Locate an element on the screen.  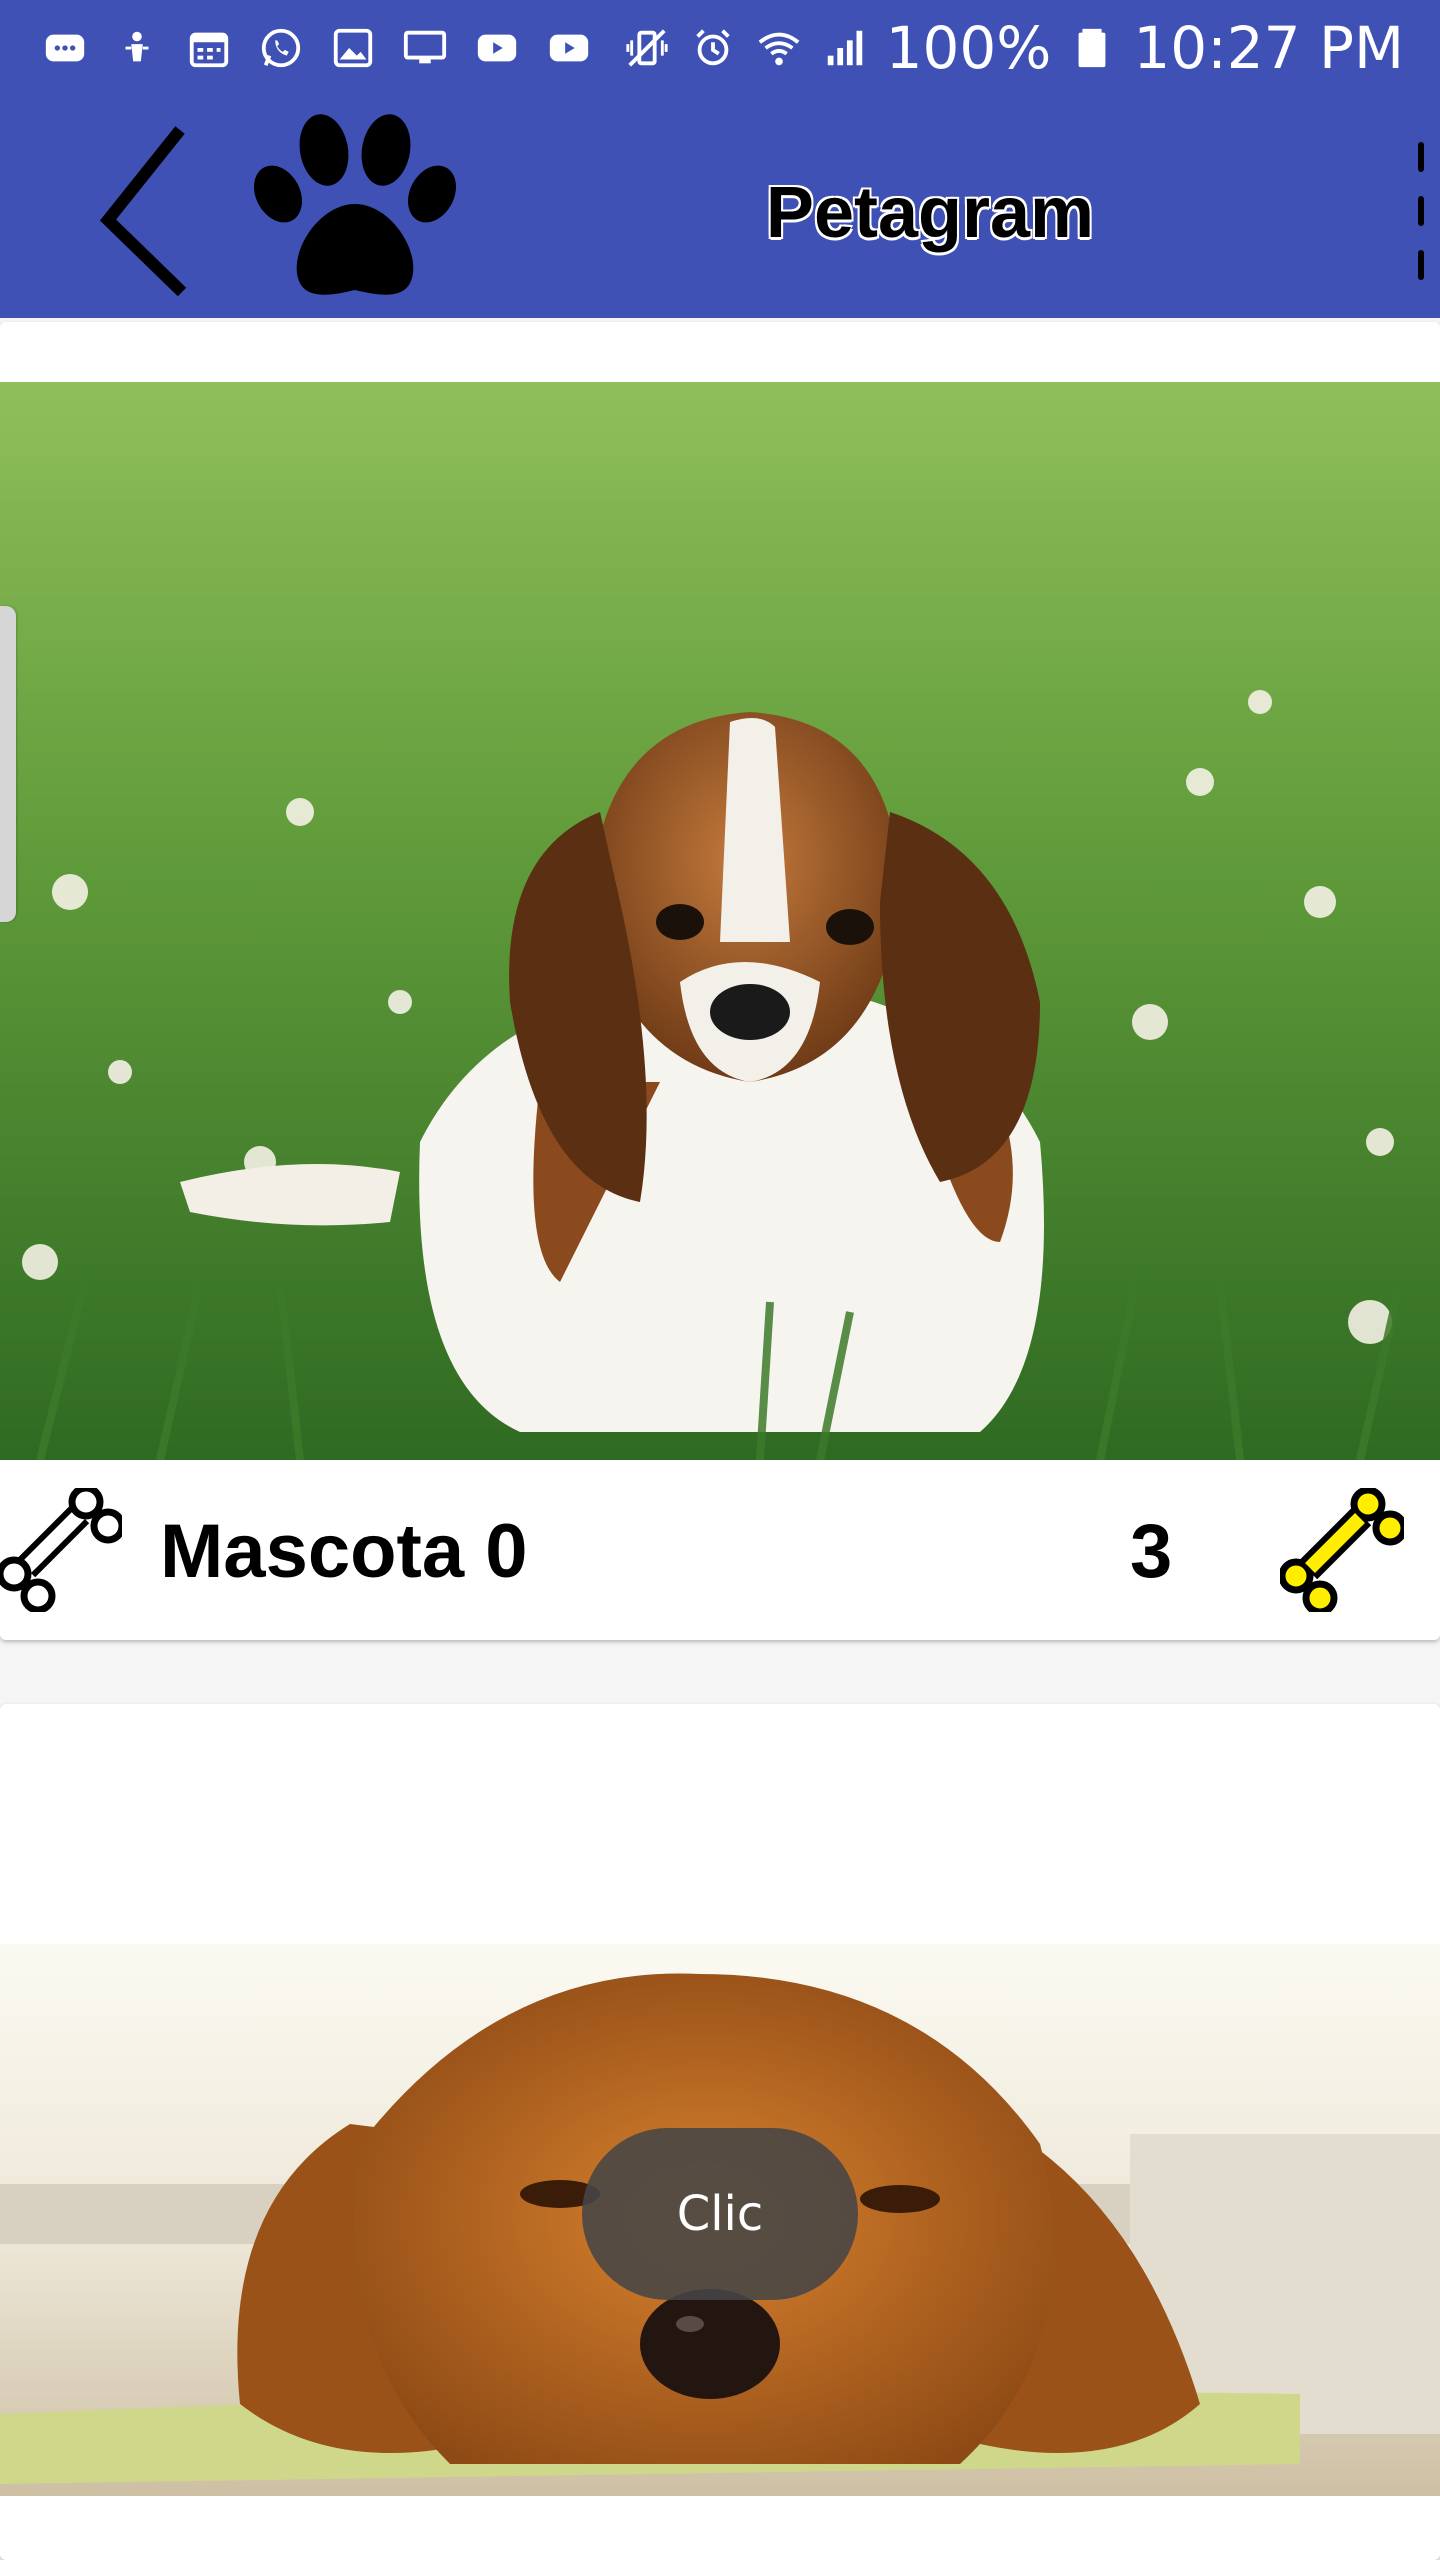
pet-rating-count: 3 is located at coordinates (1151, 1551).